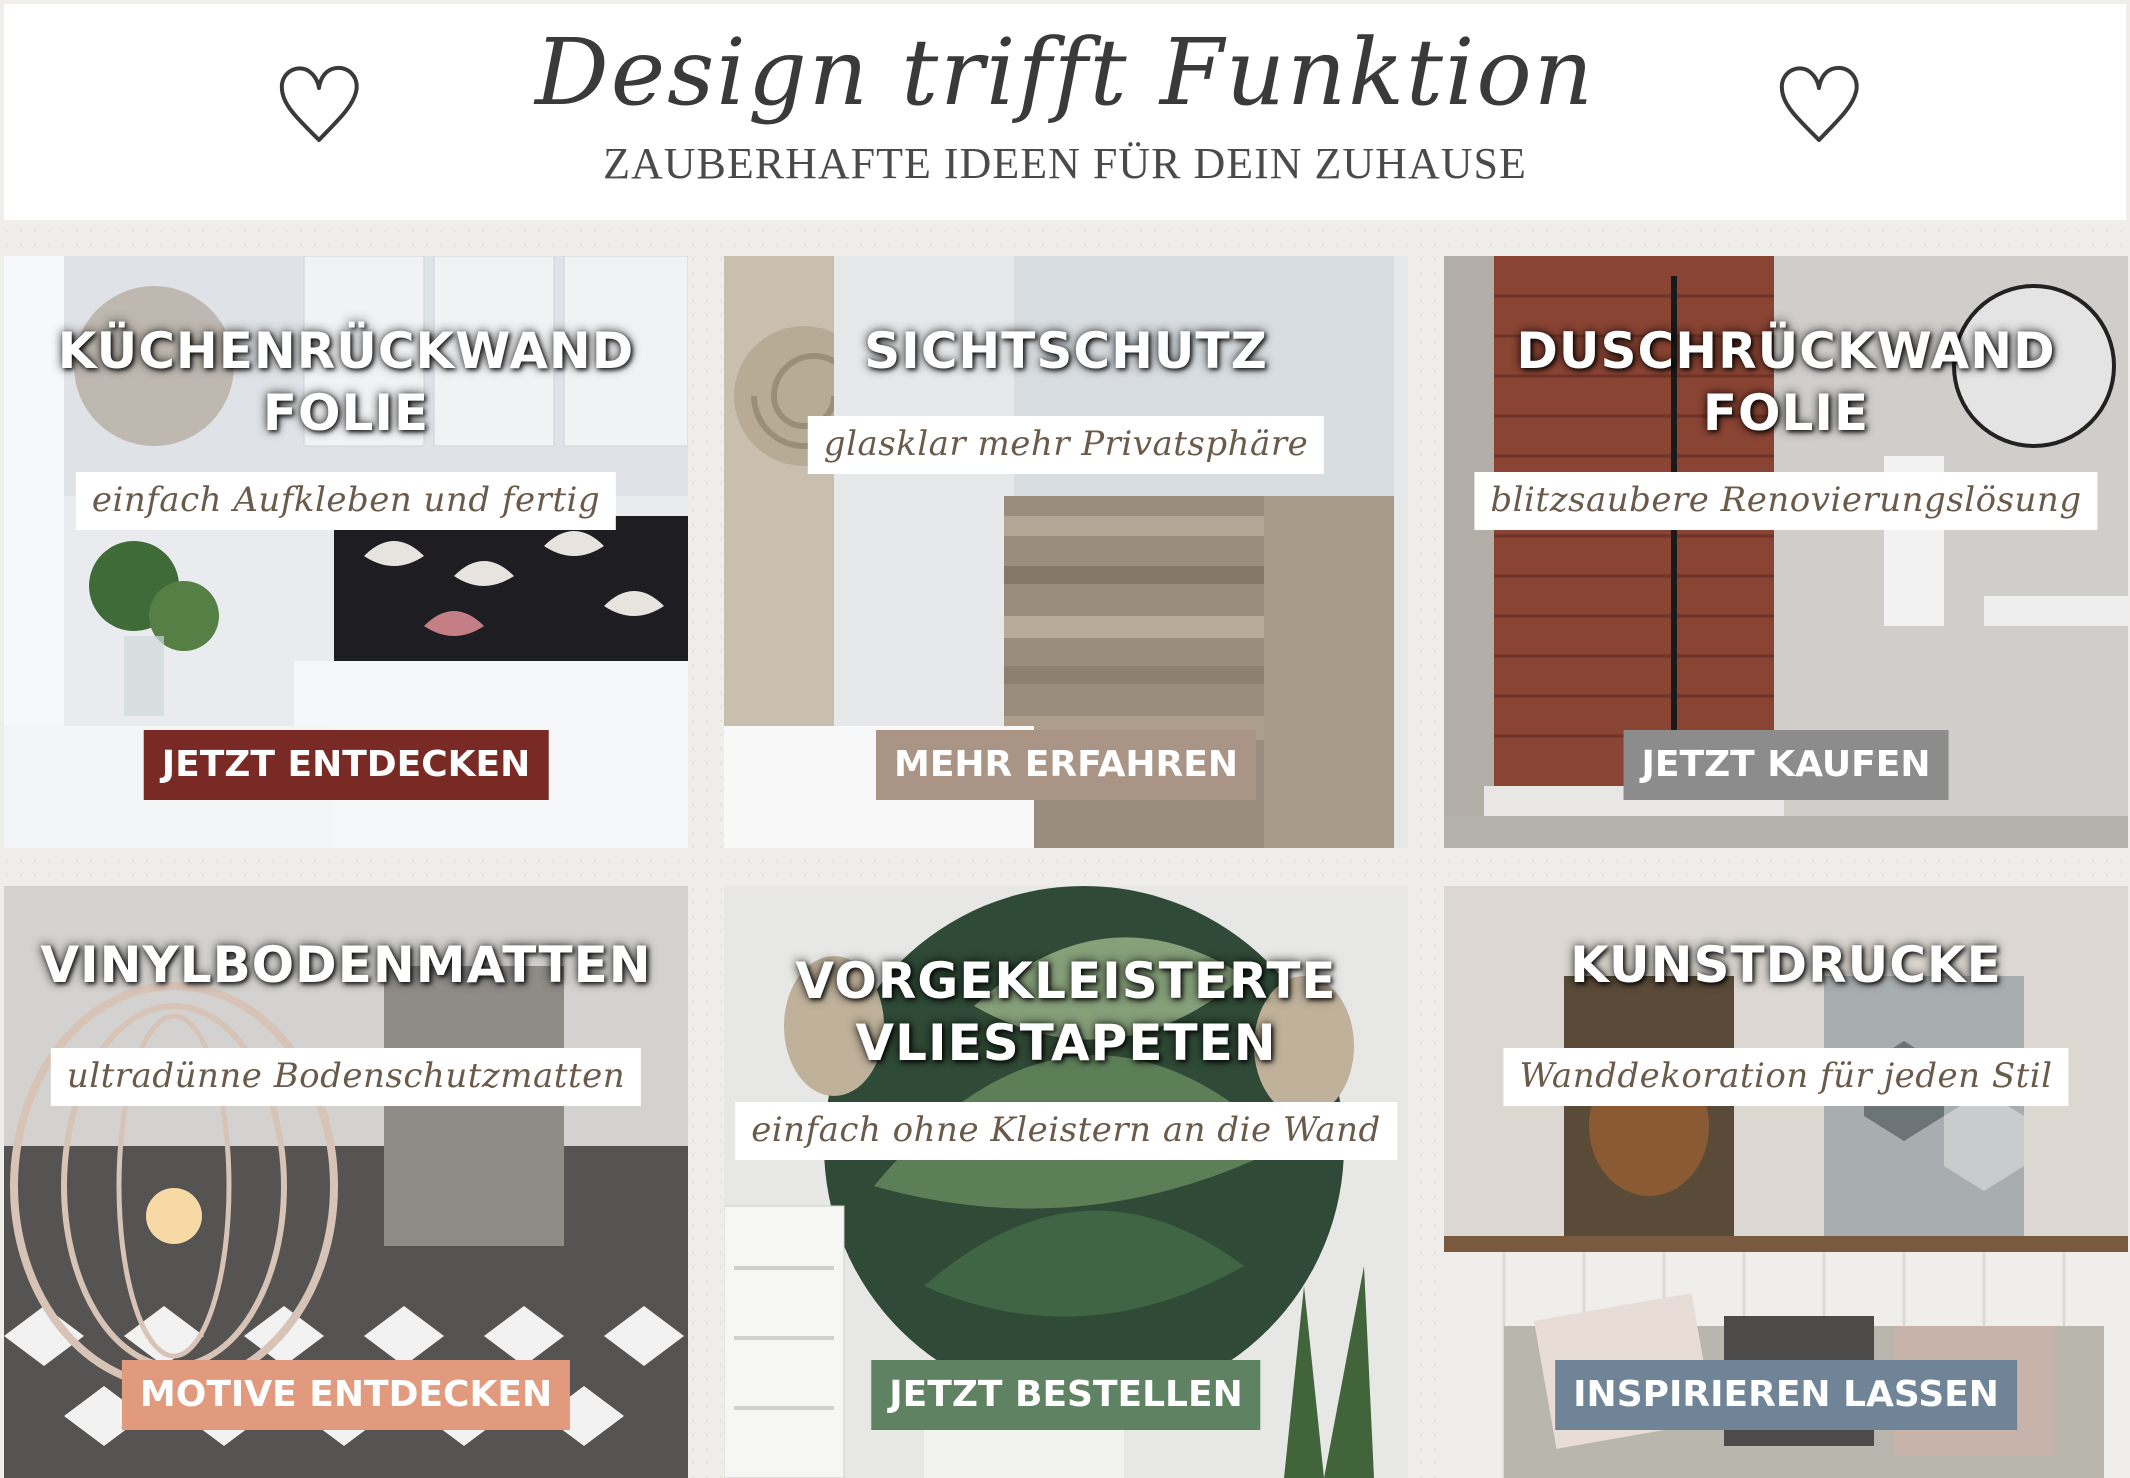 The image size is (2130, 1478). Describe the element at coordinates (346, 1395) in the screenshot. I see `motive-entdecken-button: MOTIVE ENTDECKEN` at that location.